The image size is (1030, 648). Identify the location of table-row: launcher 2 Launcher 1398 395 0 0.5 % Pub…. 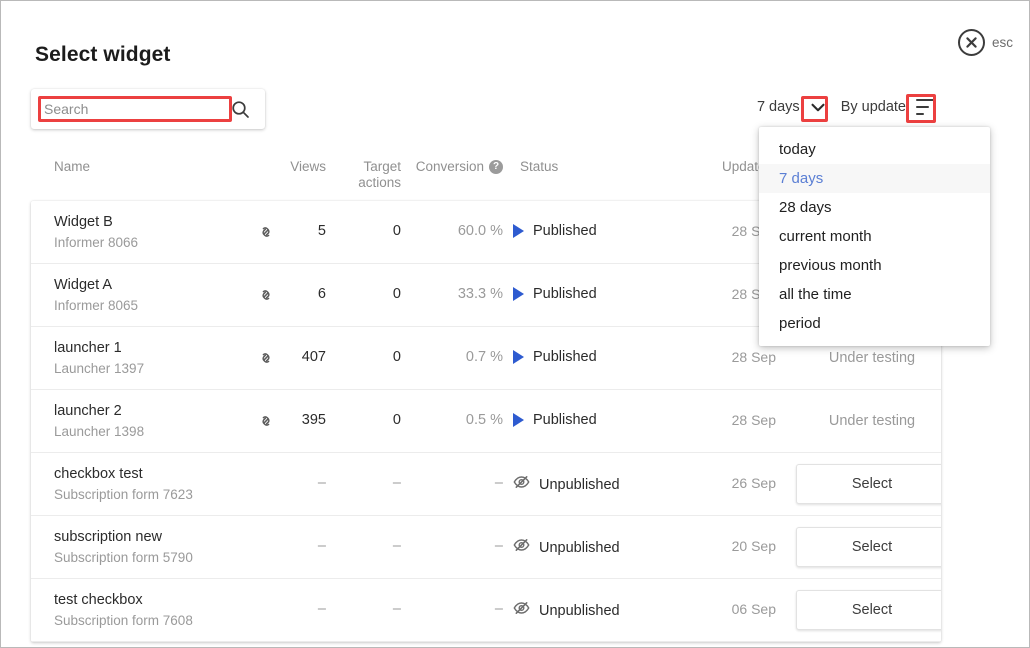
(486, 421).